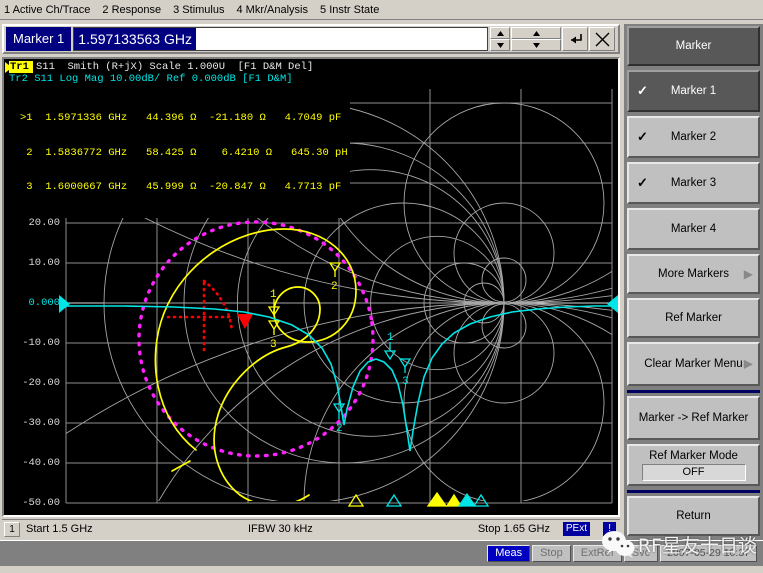 The height and width of the screenshot is (573, 763). I want to click on spin-stepper-large, so click(536, 39).